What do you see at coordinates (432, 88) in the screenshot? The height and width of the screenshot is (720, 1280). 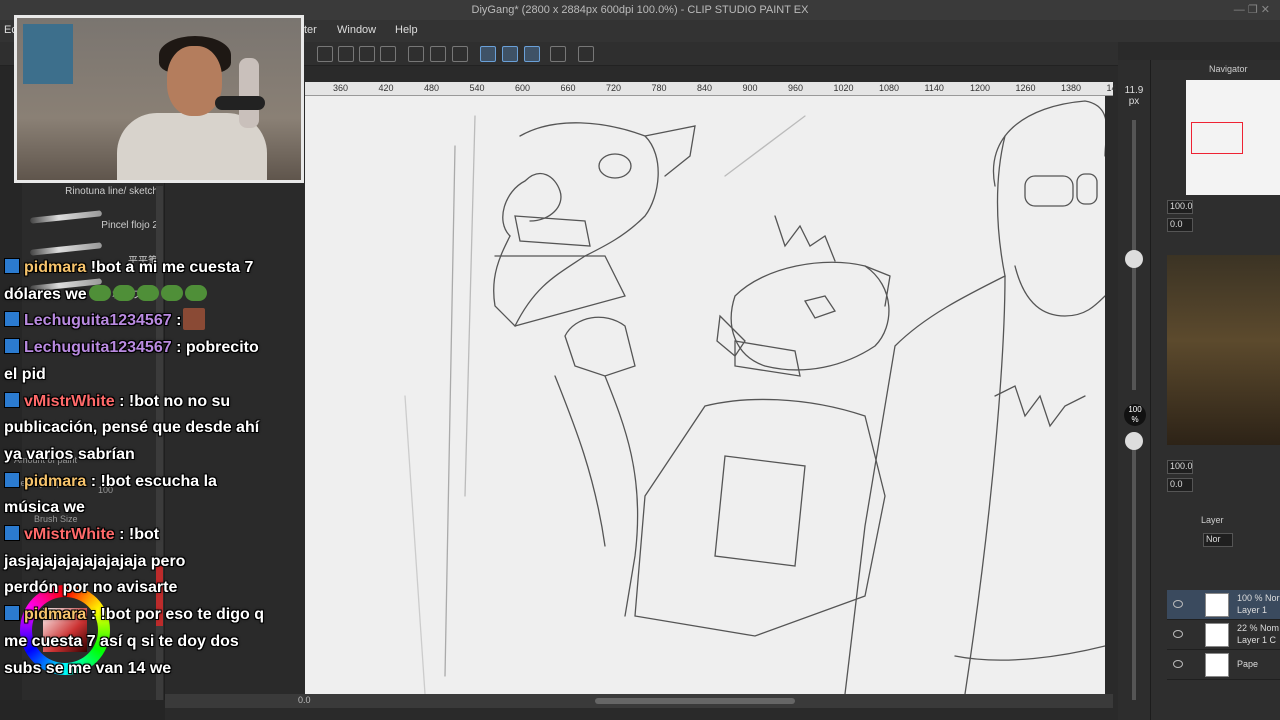 I see `ruler-tick-label: 480` at bounding box center [432, 88].